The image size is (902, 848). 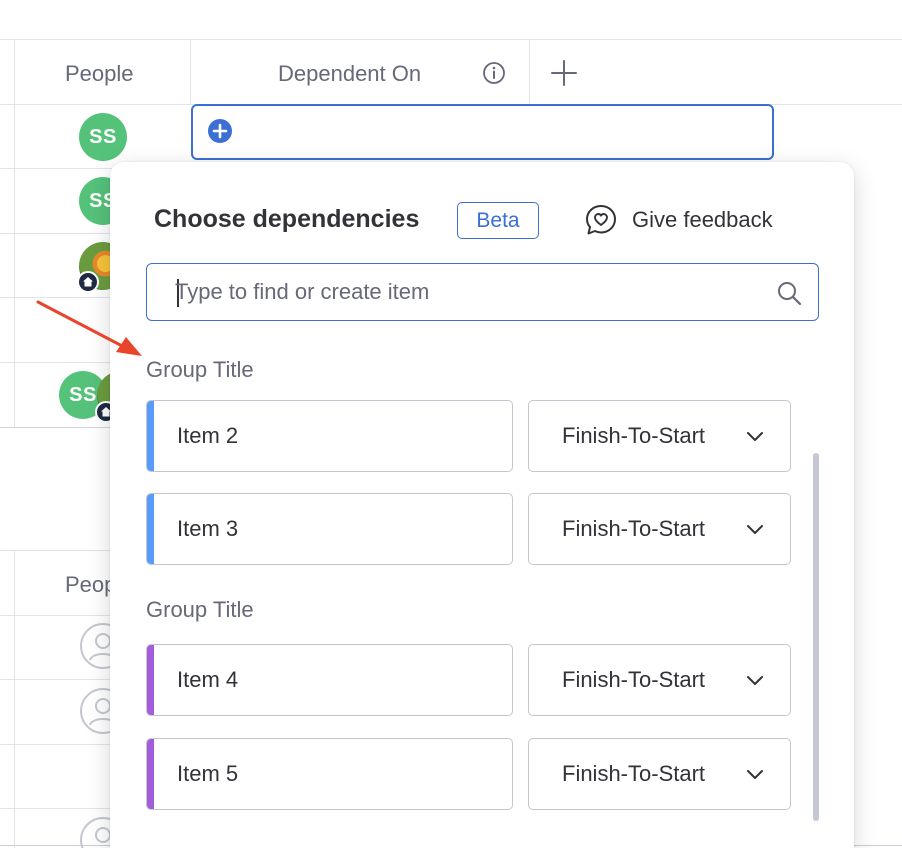 I want to click on dependency-item: Item 3, so click(x=329, y=529).